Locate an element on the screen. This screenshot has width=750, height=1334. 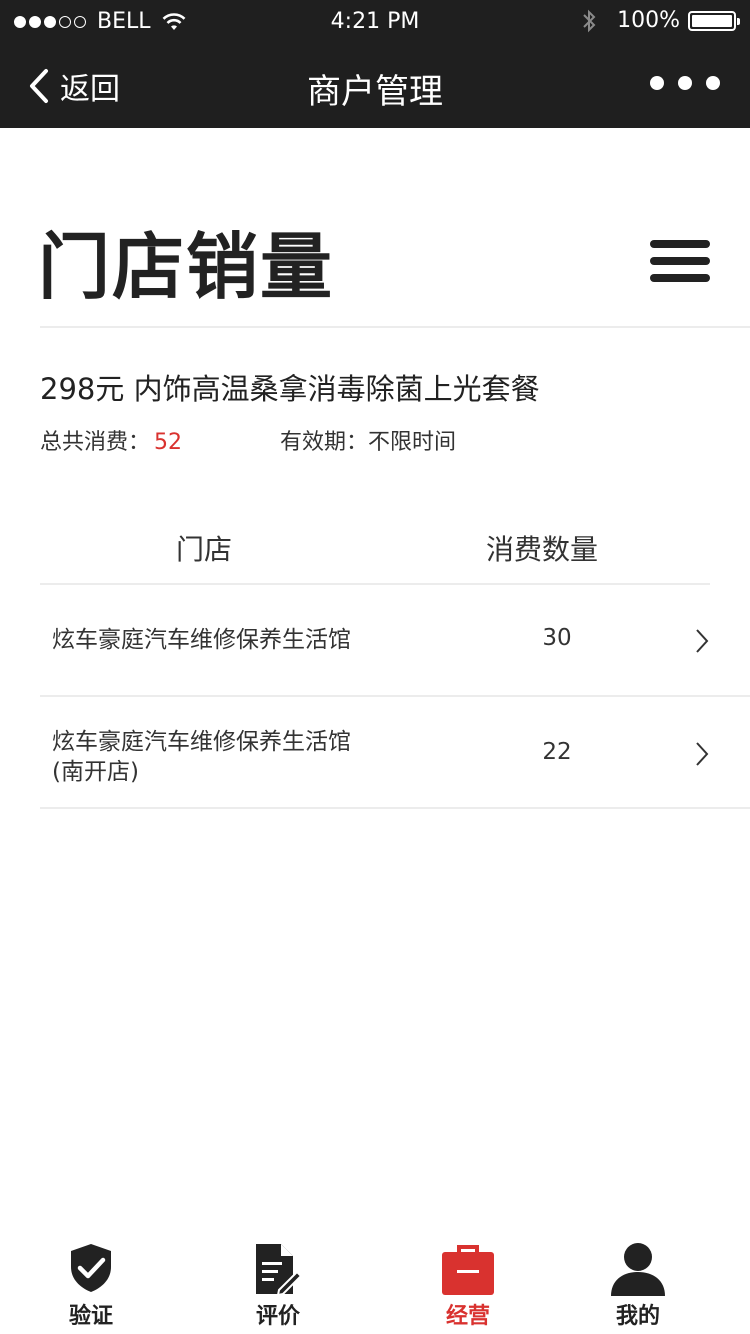
tab-mine: 我的 is located at coordinates (638, 1284).